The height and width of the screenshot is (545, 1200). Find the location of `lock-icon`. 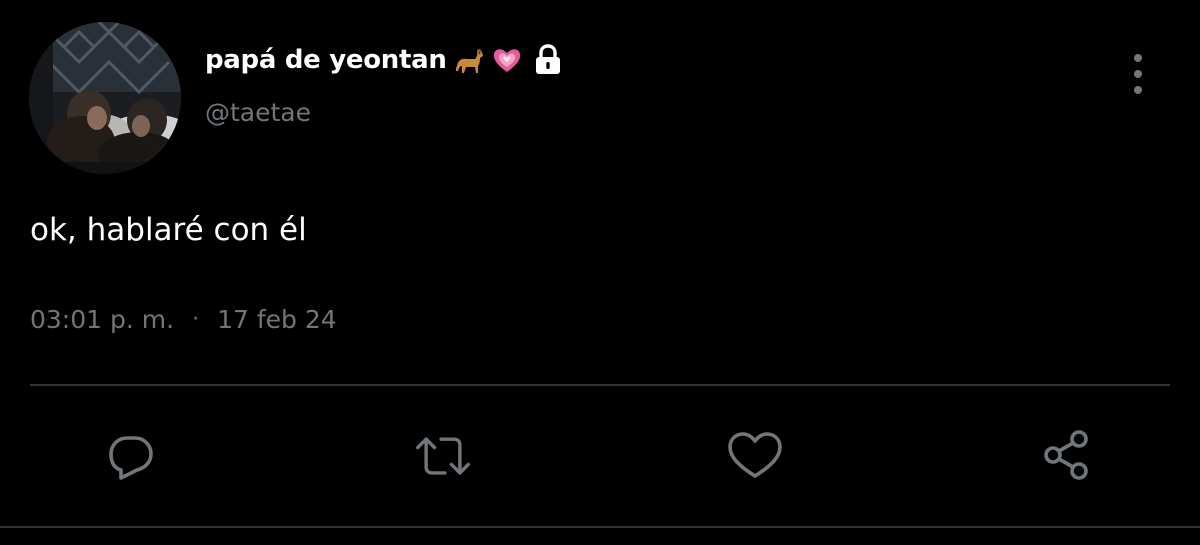

lock-icon is located at coordinates (548, 60).